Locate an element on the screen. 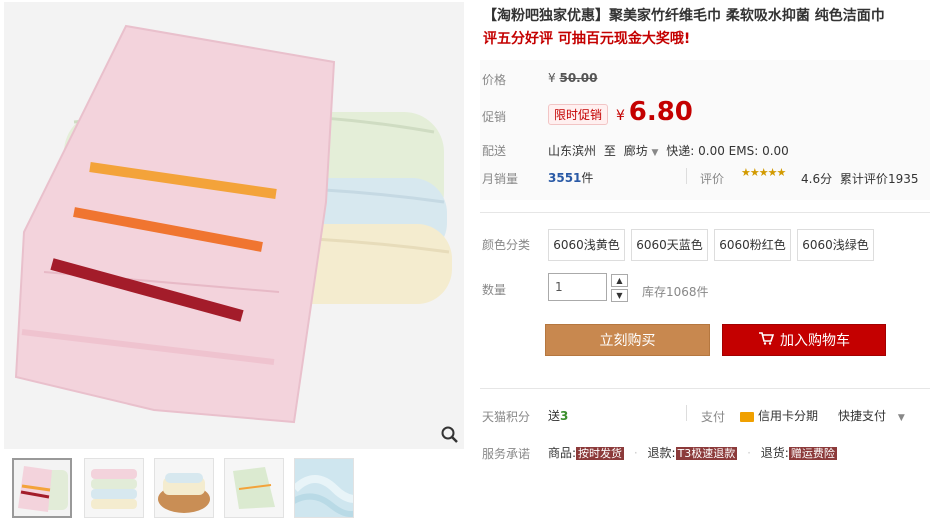  service-return: 退货: 赠运费险 is located at coordinates (799, 453).